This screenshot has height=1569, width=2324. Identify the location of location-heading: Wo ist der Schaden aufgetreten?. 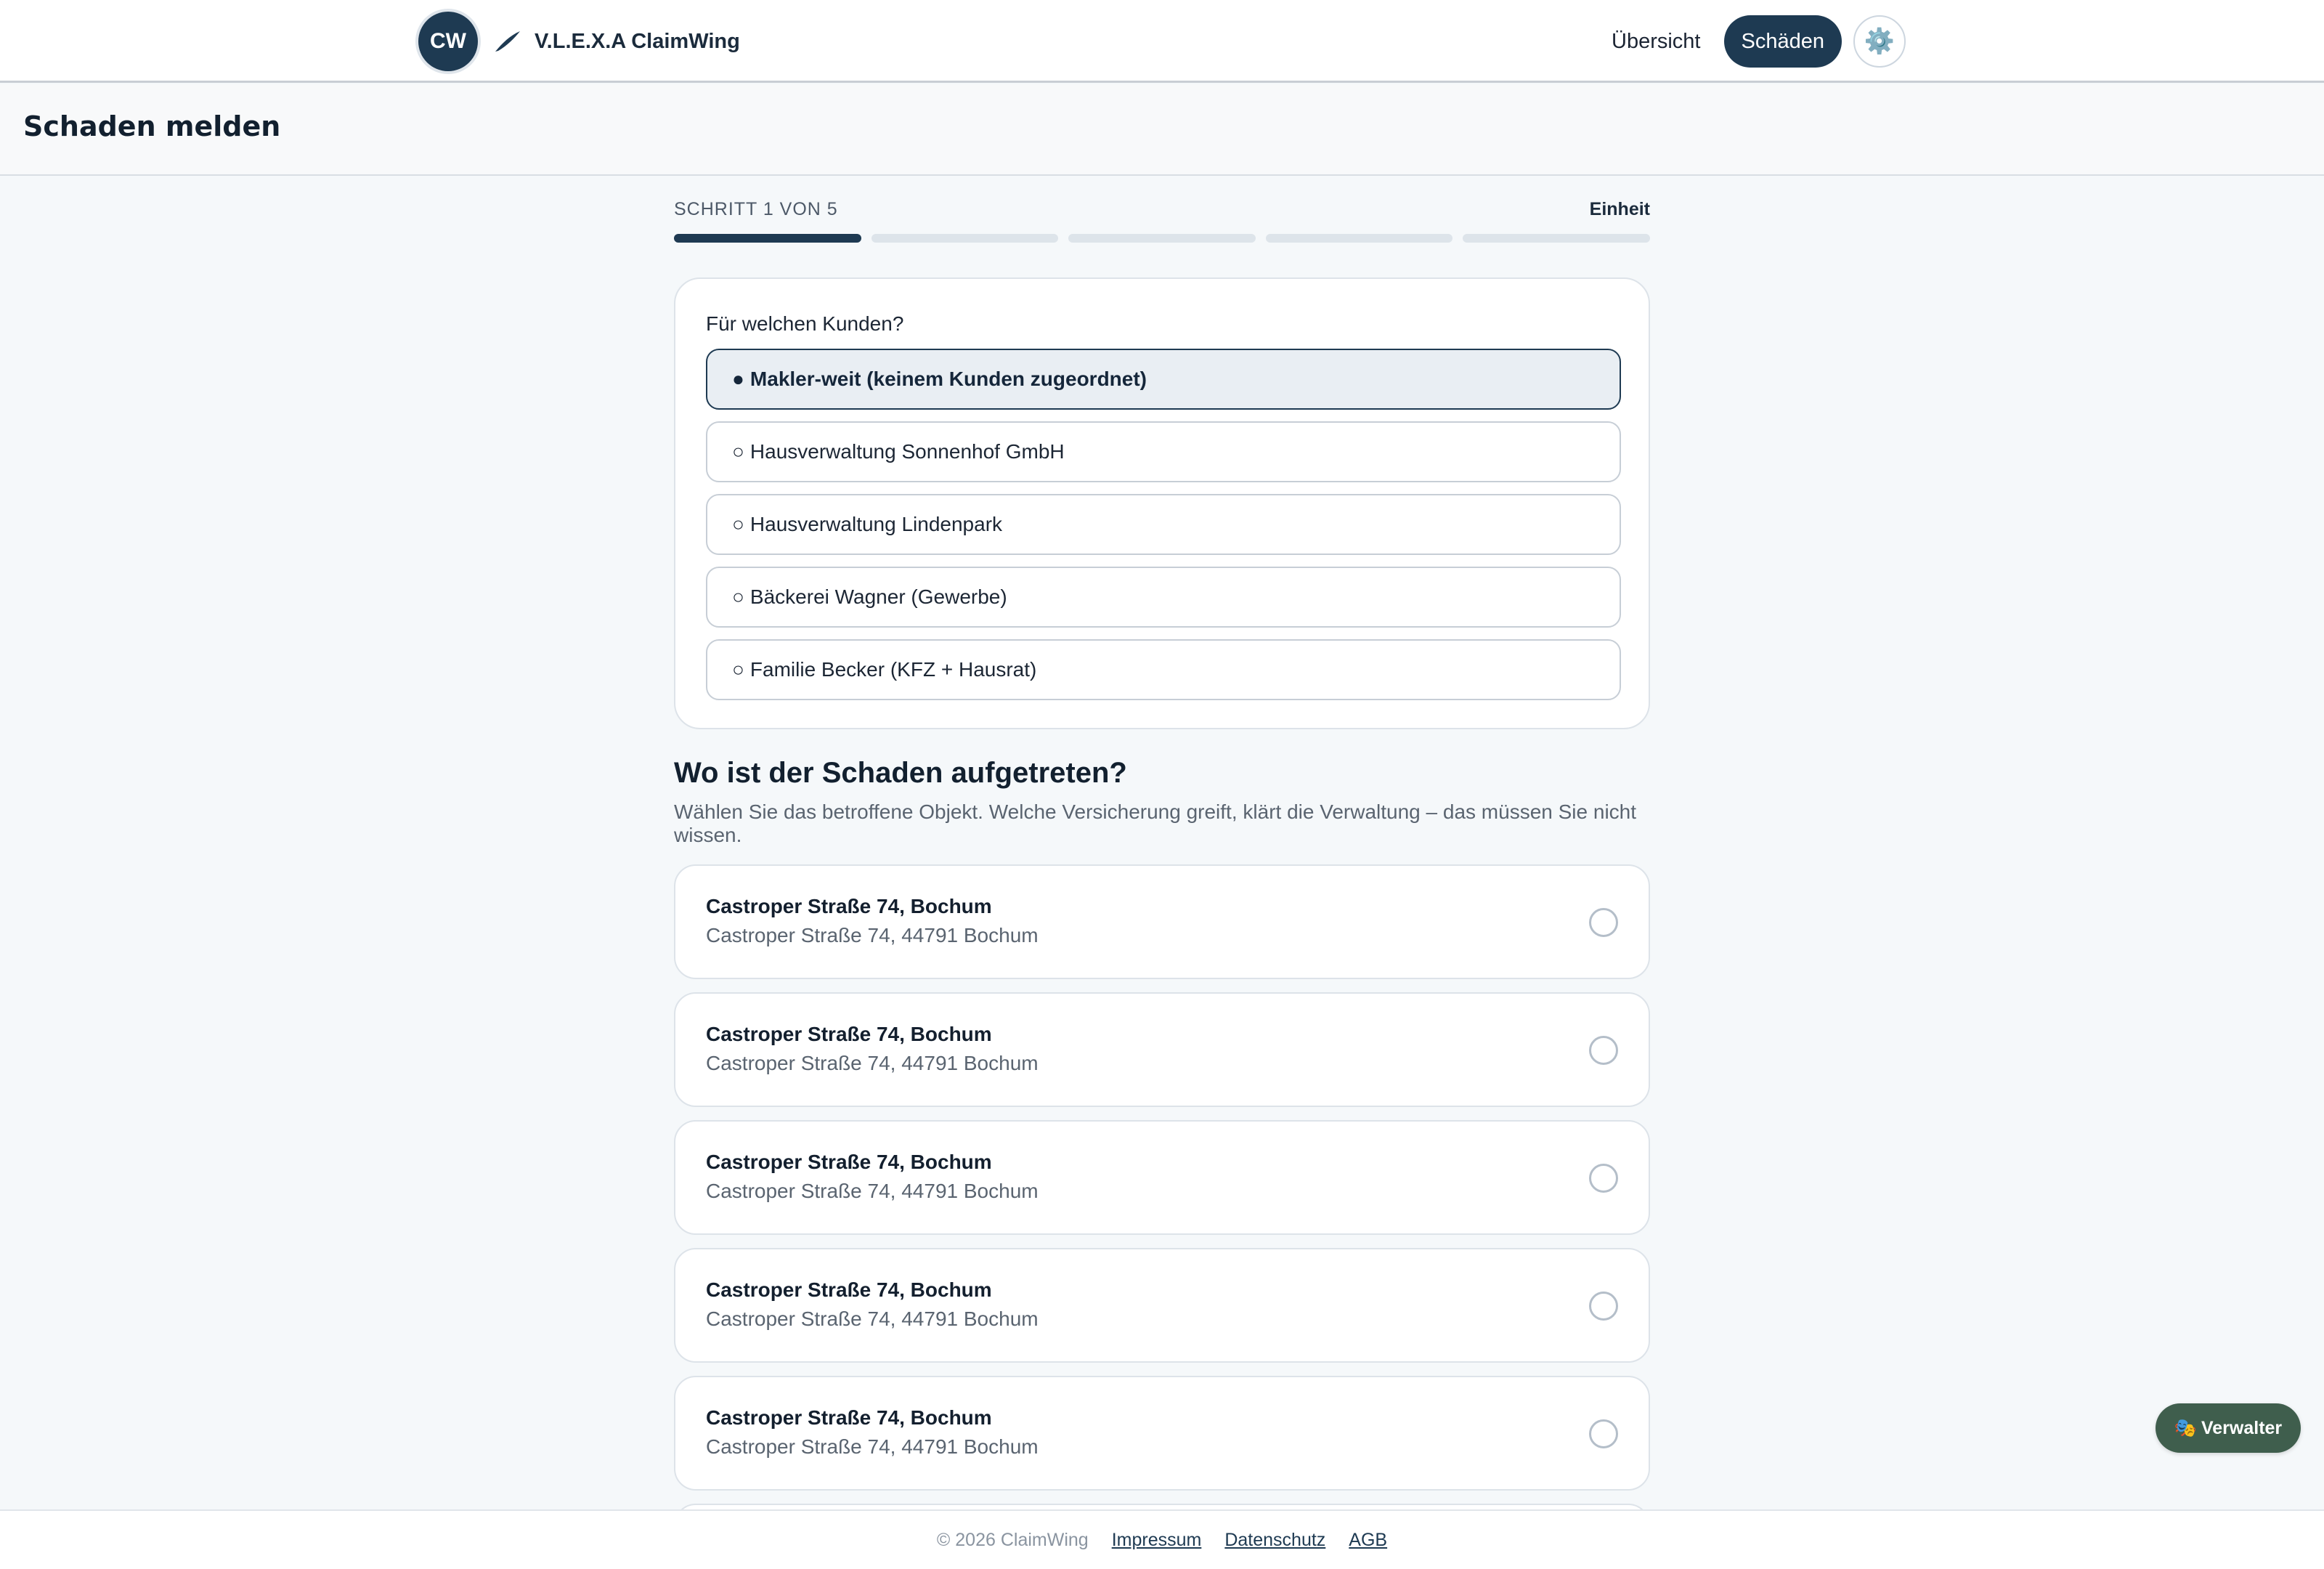
(900, 773).